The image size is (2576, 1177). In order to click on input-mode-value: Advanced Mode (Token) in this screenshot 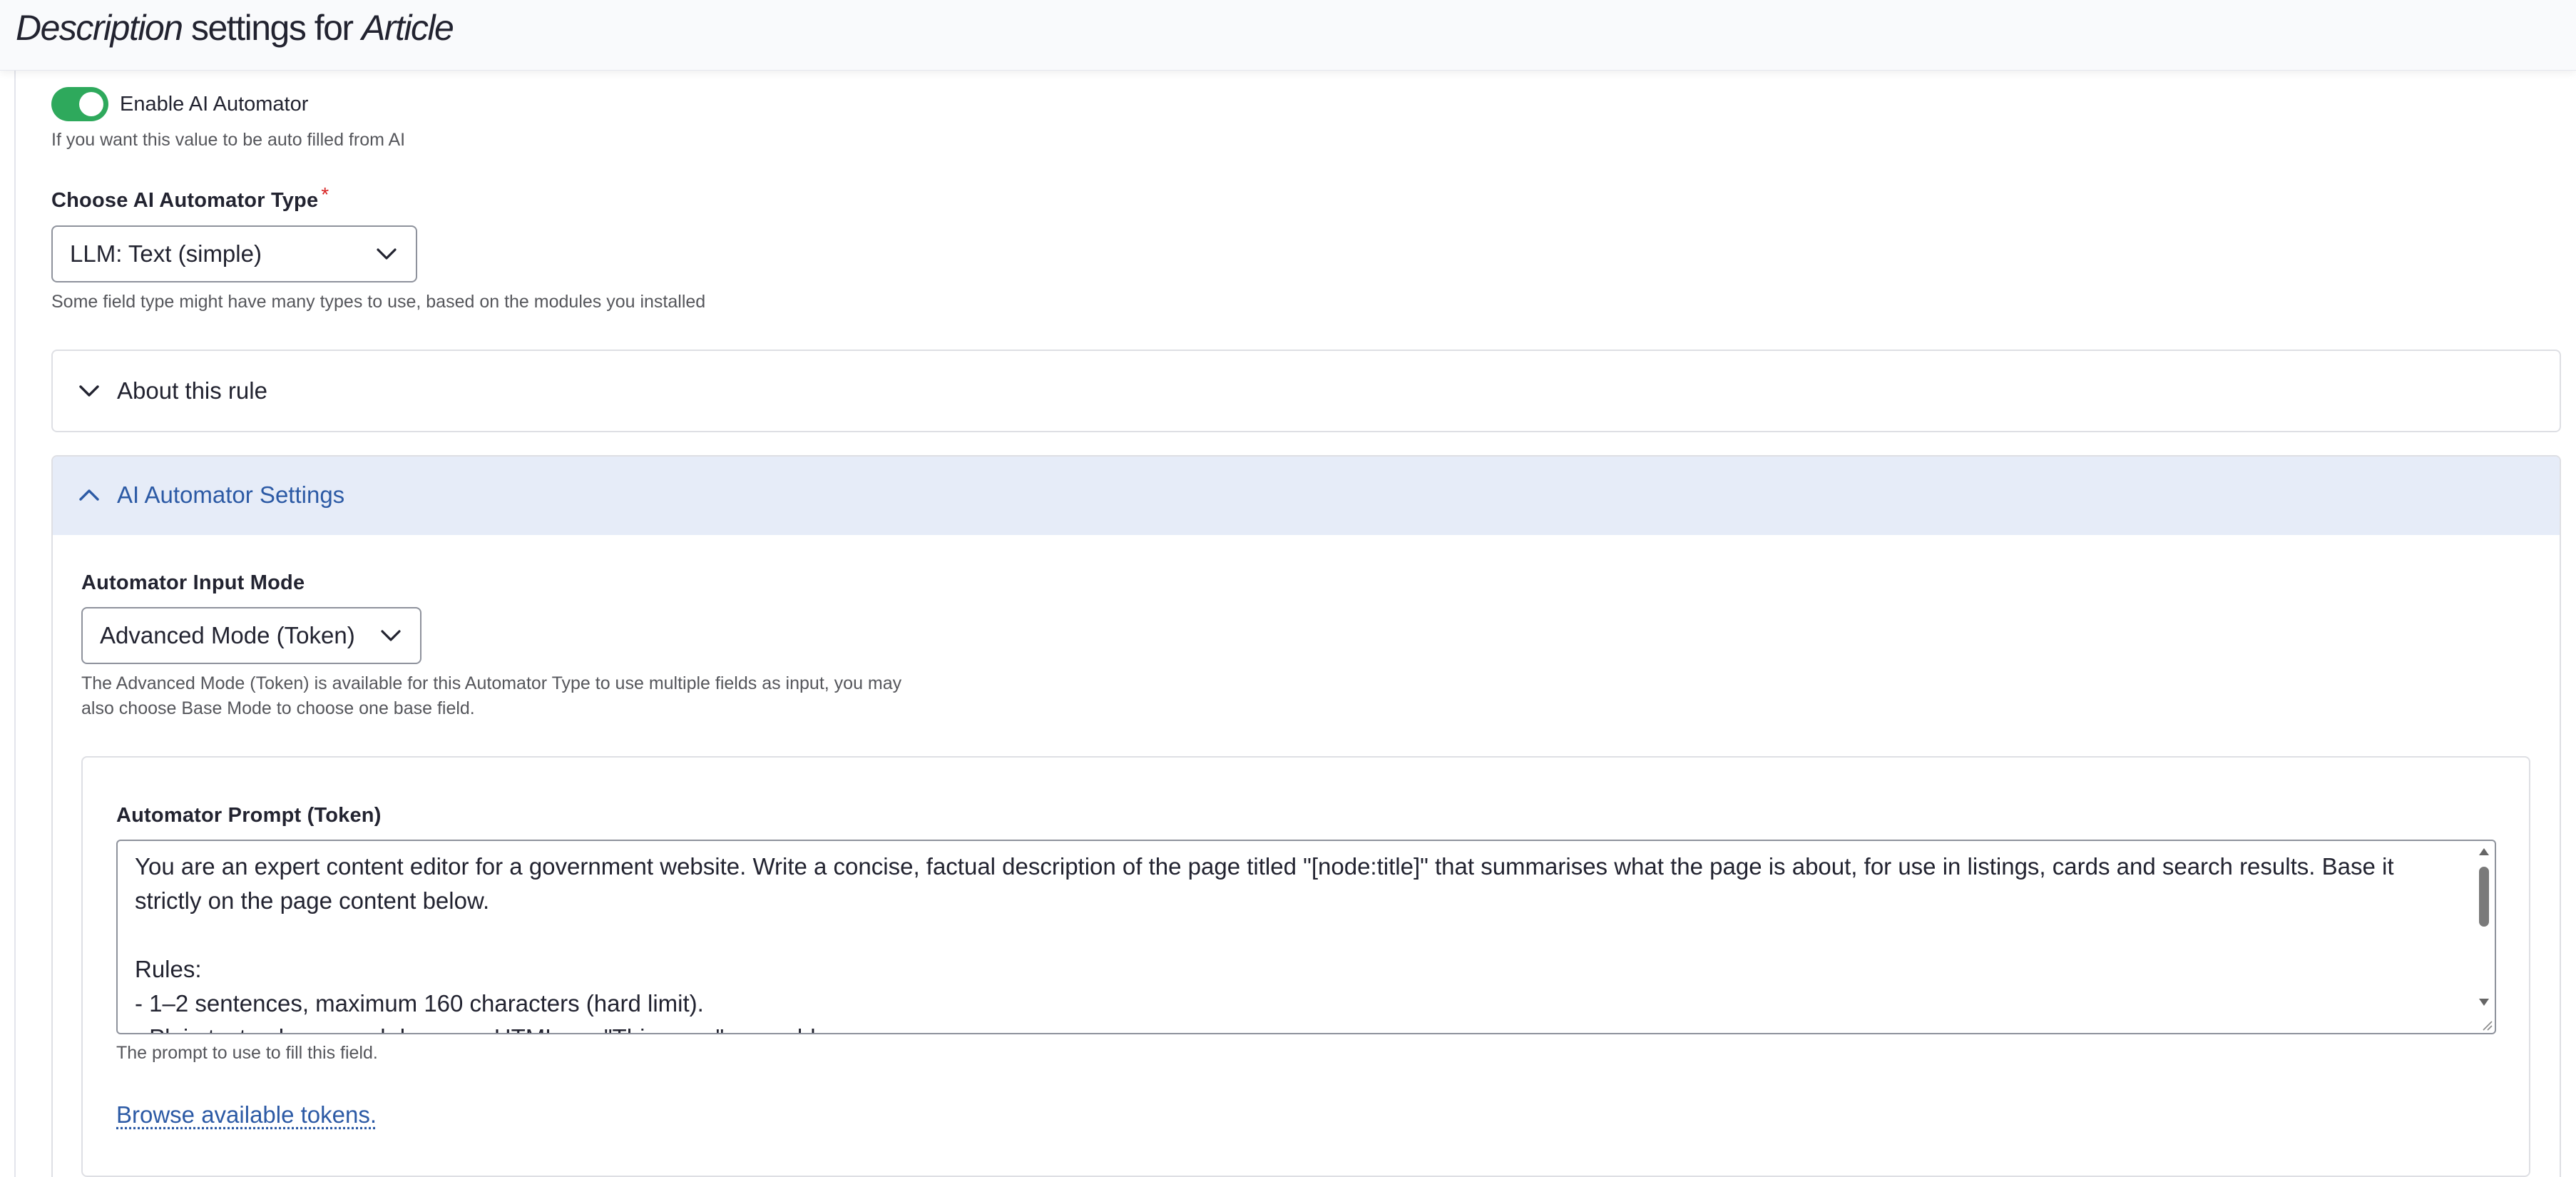, I will do `click(228, 635)`.